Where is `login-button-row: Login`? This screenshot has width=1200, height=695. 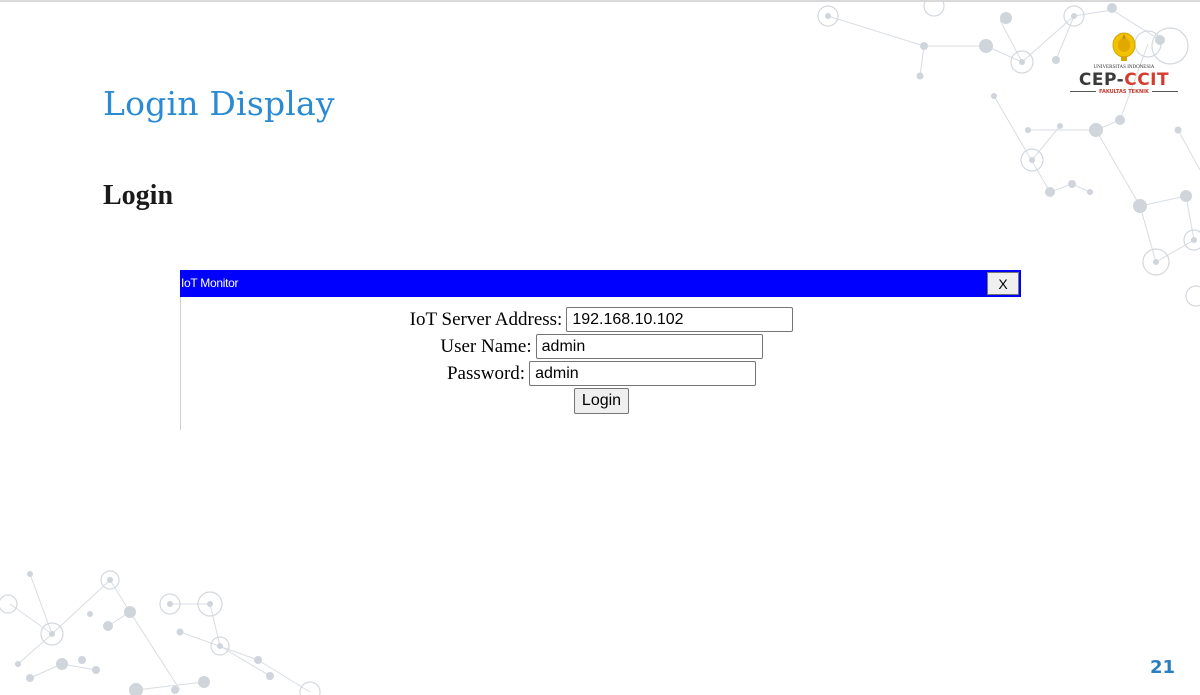 login-button-row: Login is located at coordinates (601, 401).